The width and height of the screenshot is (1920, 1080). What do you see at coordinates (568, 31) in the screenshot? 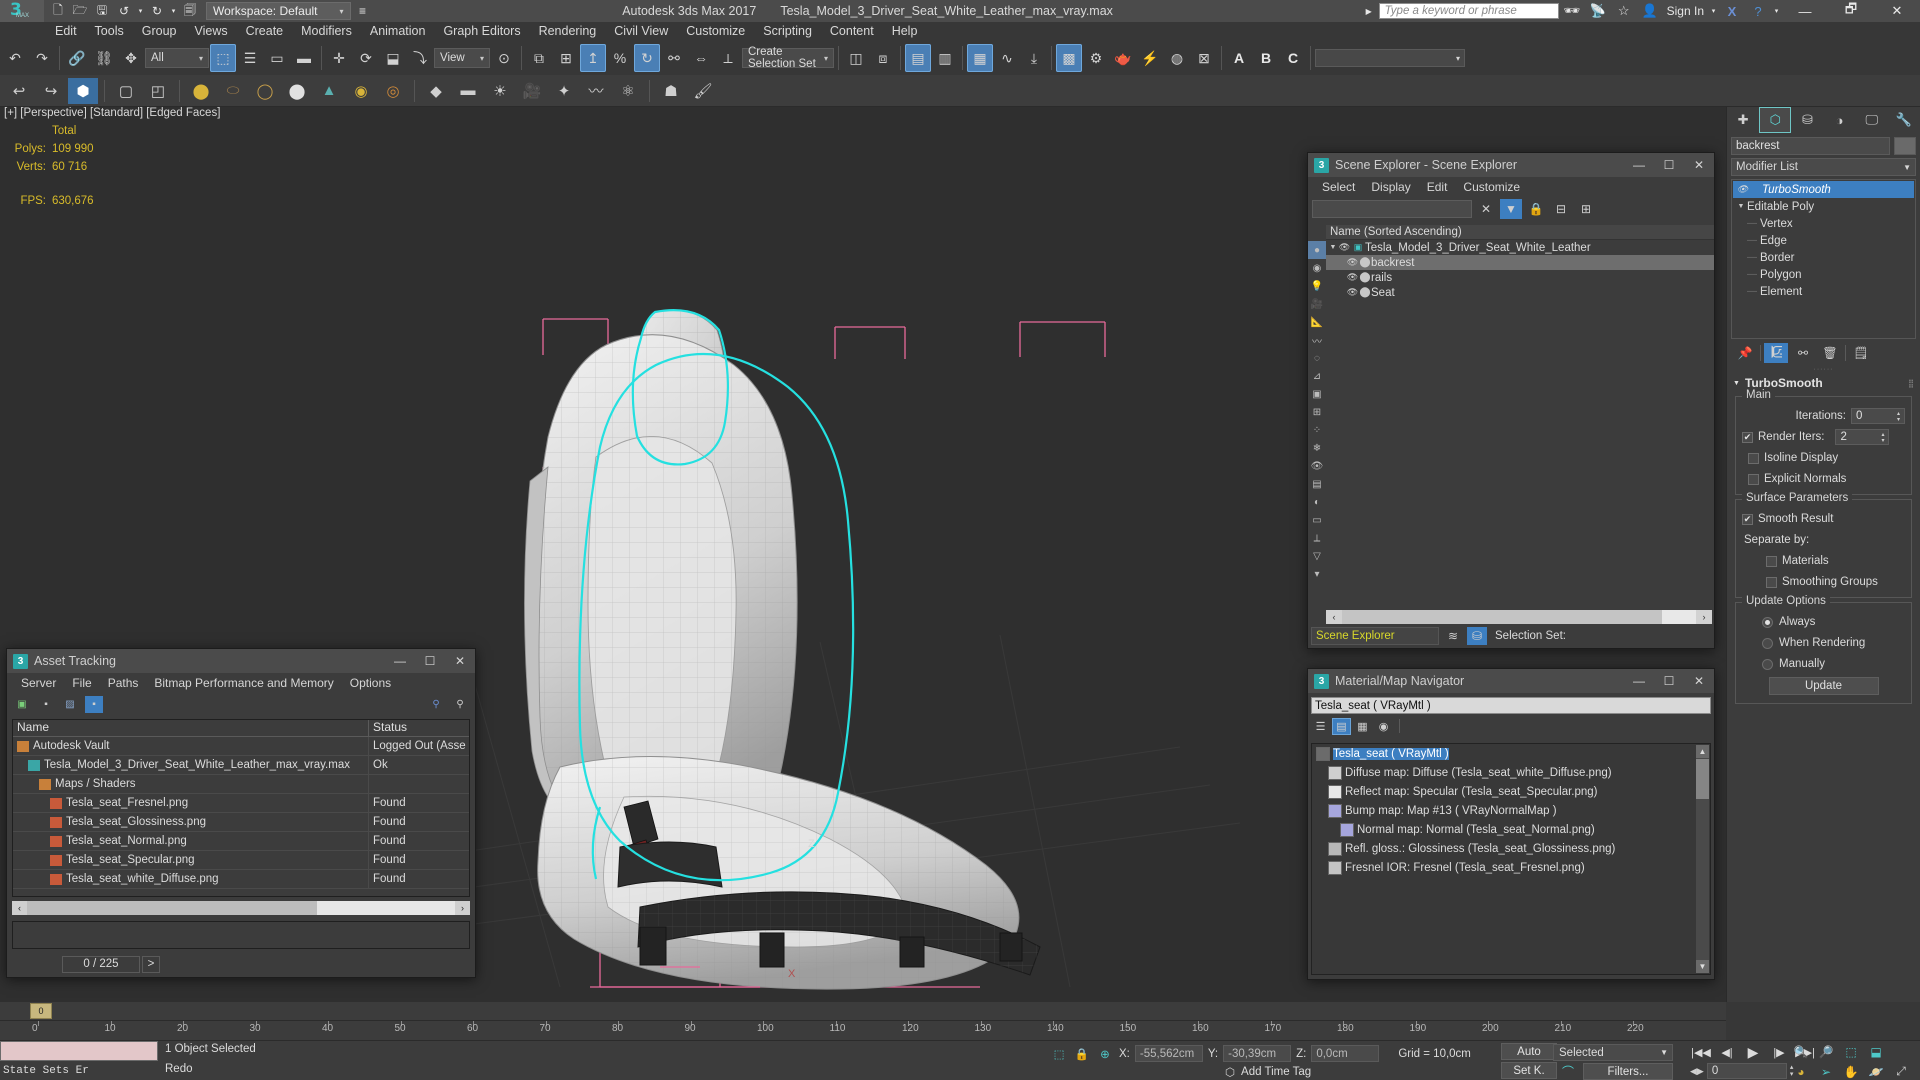
I see `menu-item-rendering: Rendering` at bounding box center [568, 31].